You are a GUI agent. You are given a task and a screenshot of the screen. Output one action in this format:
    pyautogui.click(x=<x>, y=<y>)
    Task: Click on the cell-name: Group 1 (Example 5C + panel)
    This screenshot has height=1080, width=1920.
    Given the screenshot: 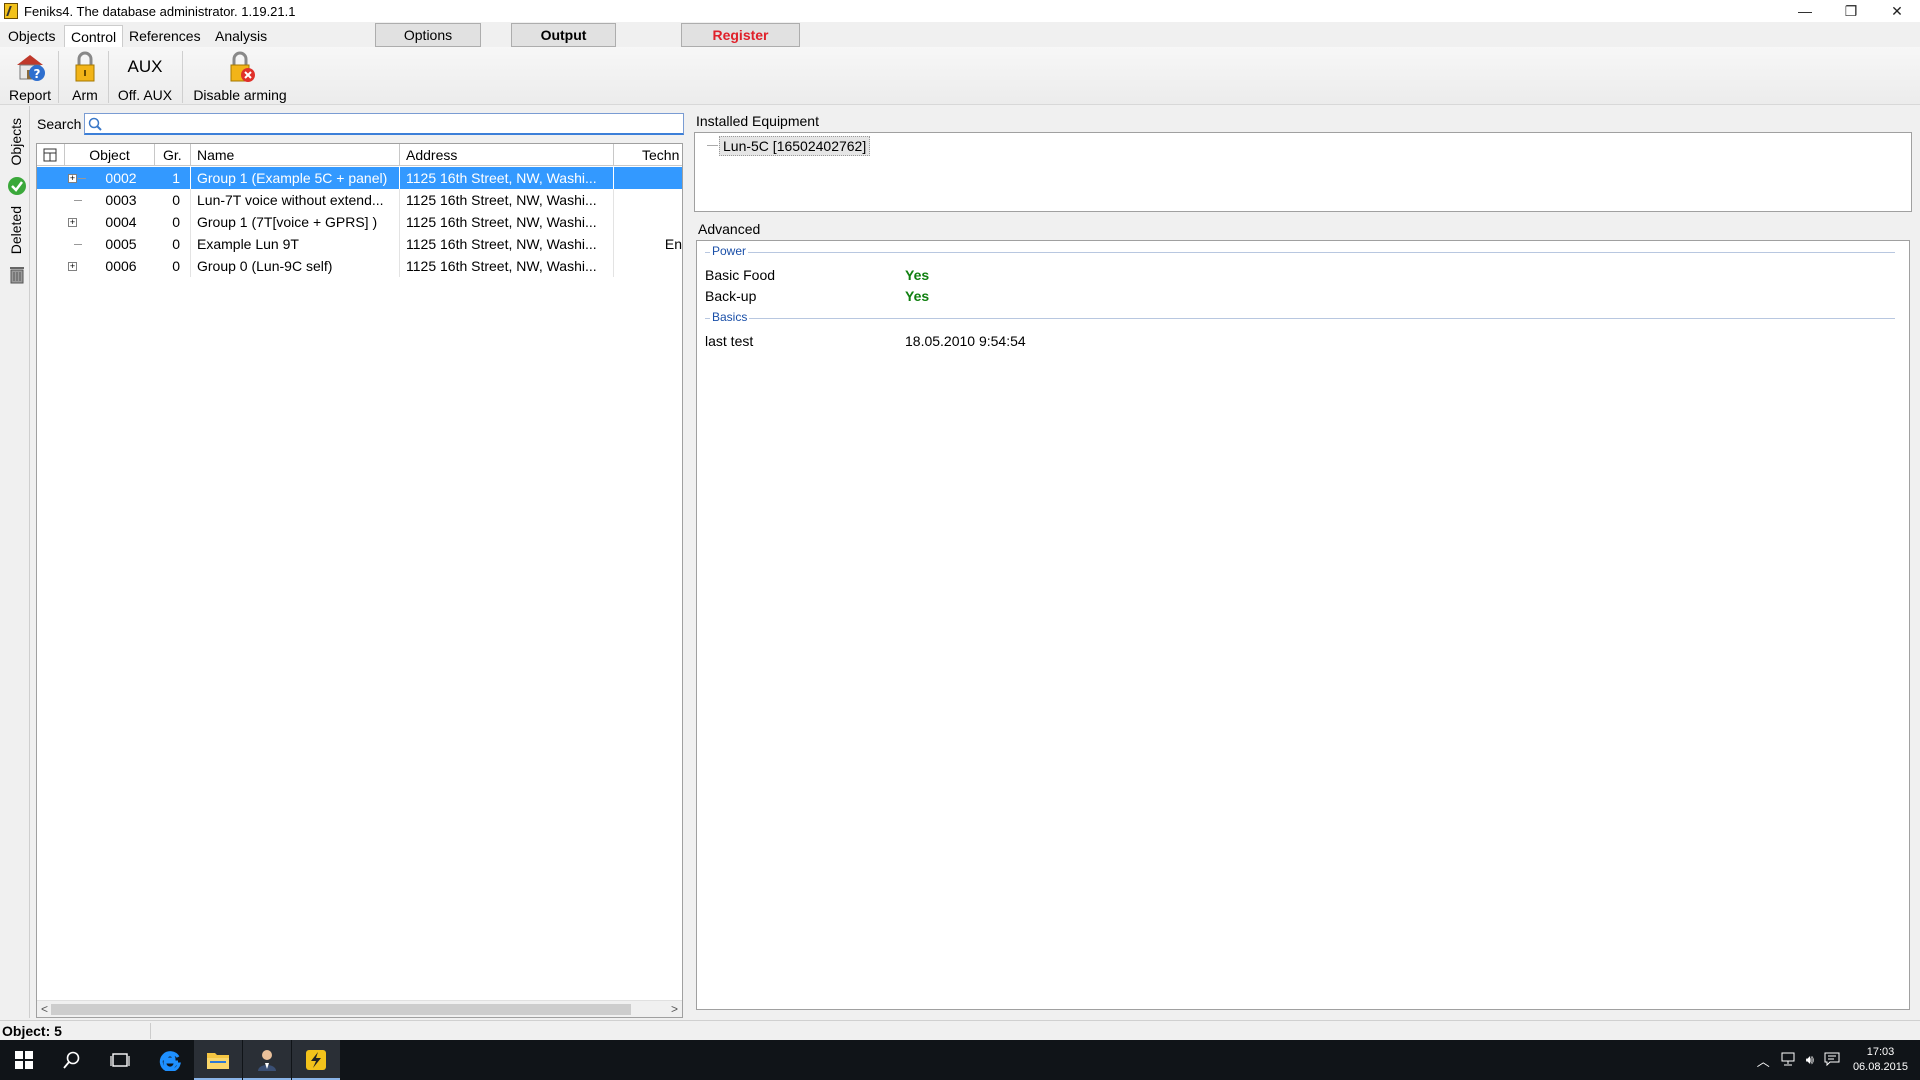 What is the action you would take?
    pyautogui.click(x=295, y=178)
    